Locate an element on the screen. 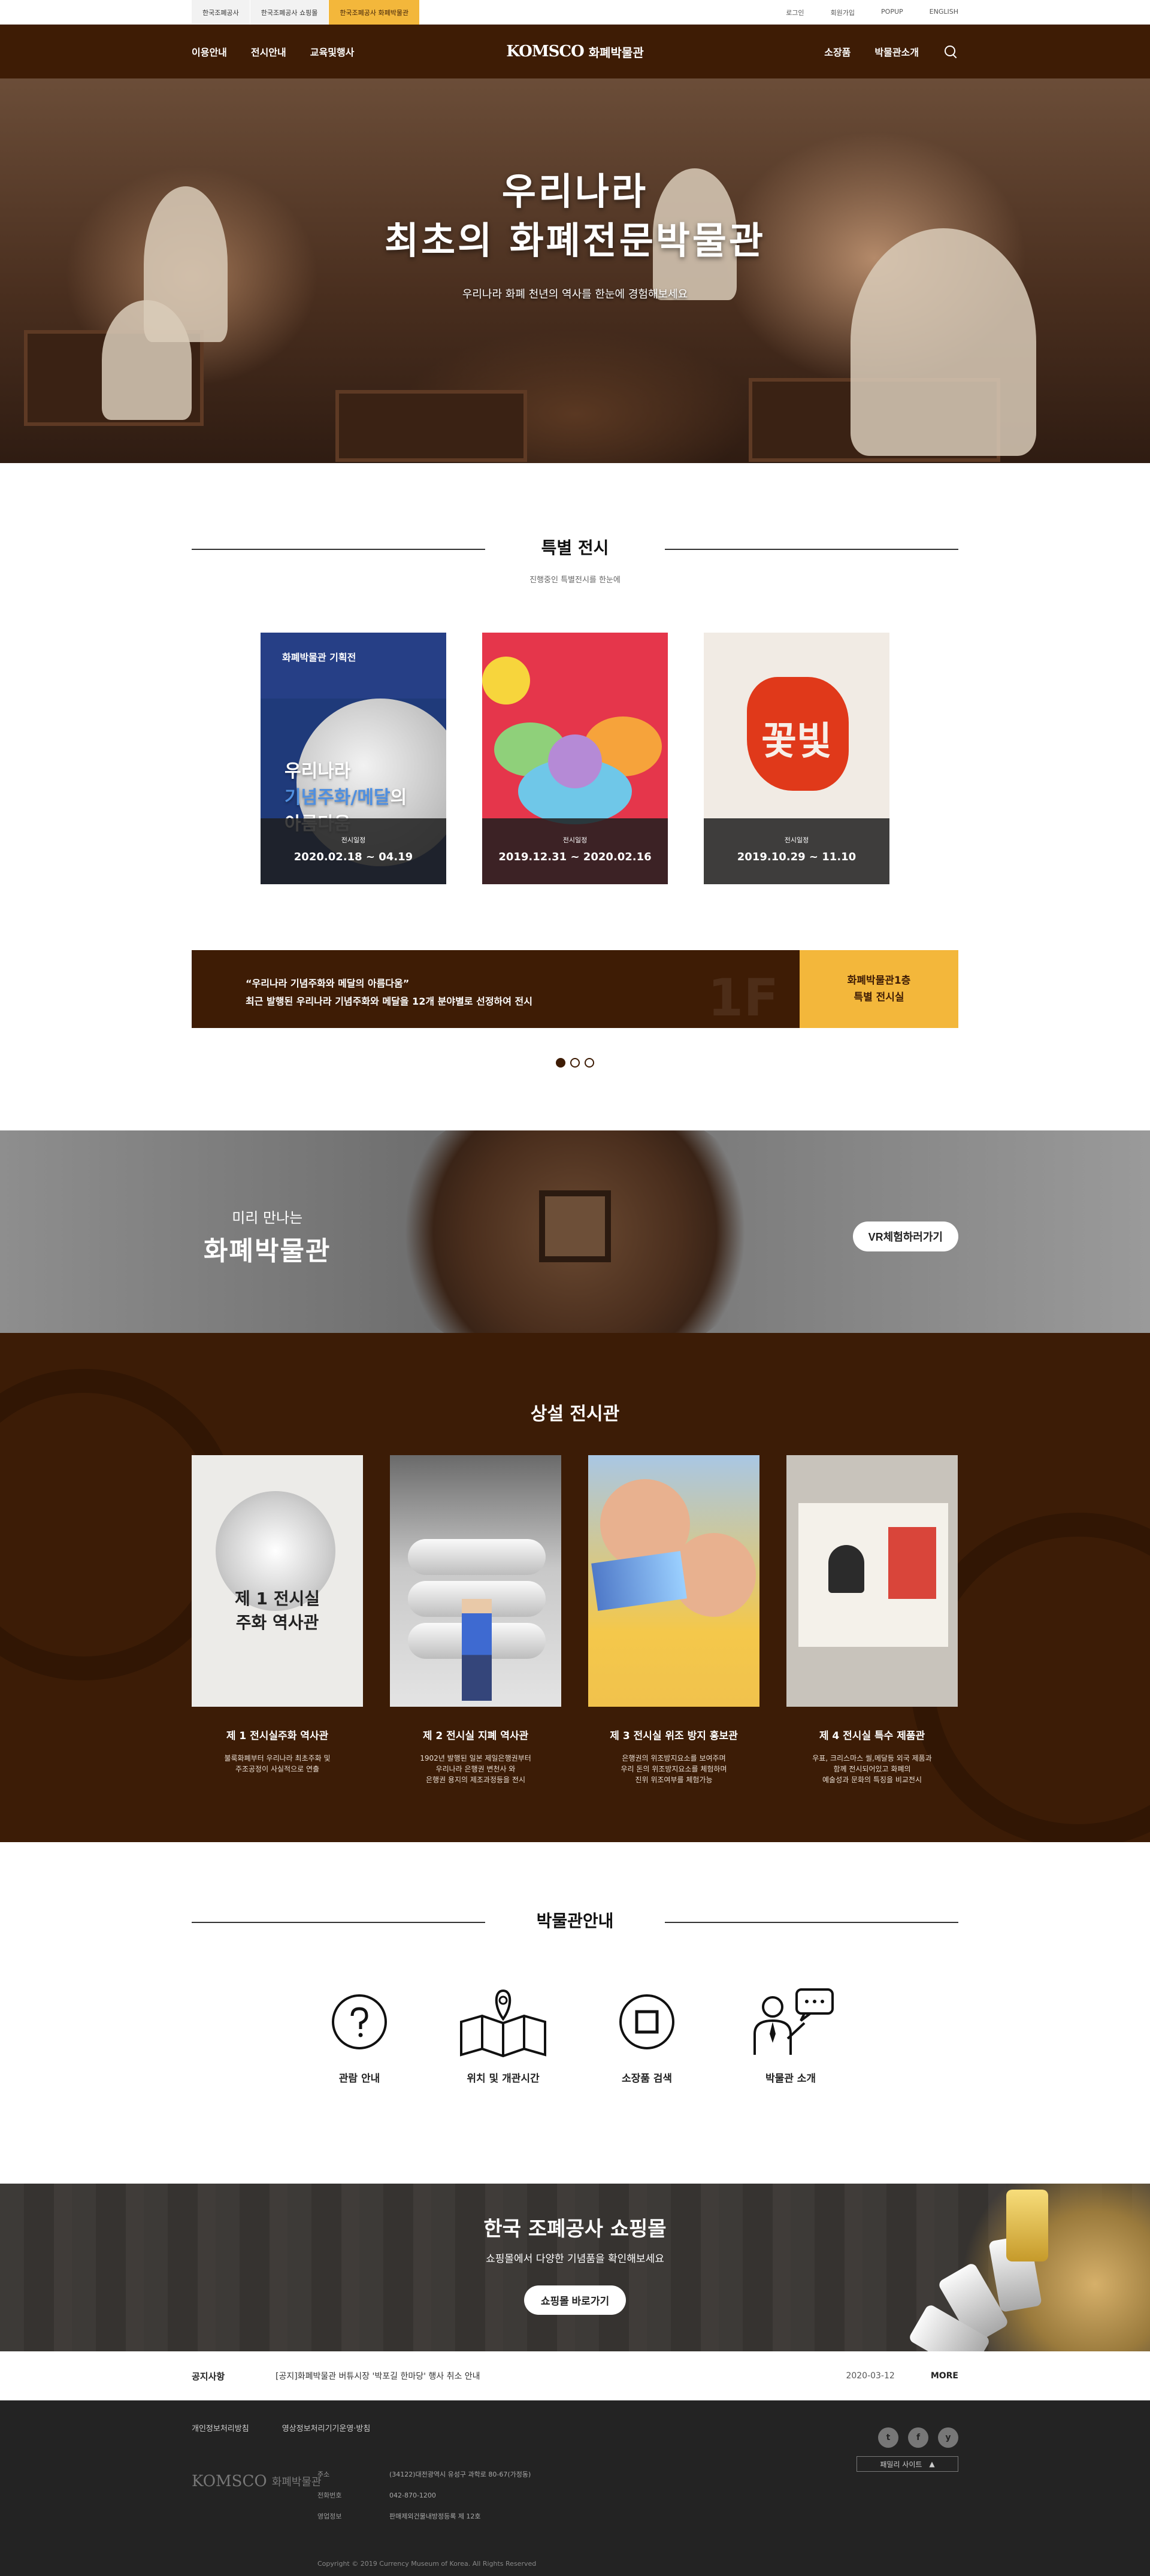 The height and width of the screenshot is (2576, 1150). hall-title: 제 3 전시실 위조 방지 홍보관 is located at coordinates (674, 1736).